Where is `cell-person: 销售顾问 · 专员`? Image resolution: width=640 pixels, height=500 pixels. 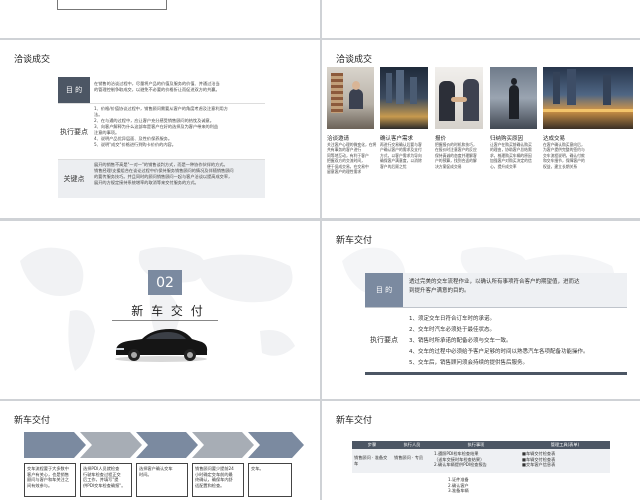
cell-person: 销售顾问 · 专员 is located at coordinates (409, 457).